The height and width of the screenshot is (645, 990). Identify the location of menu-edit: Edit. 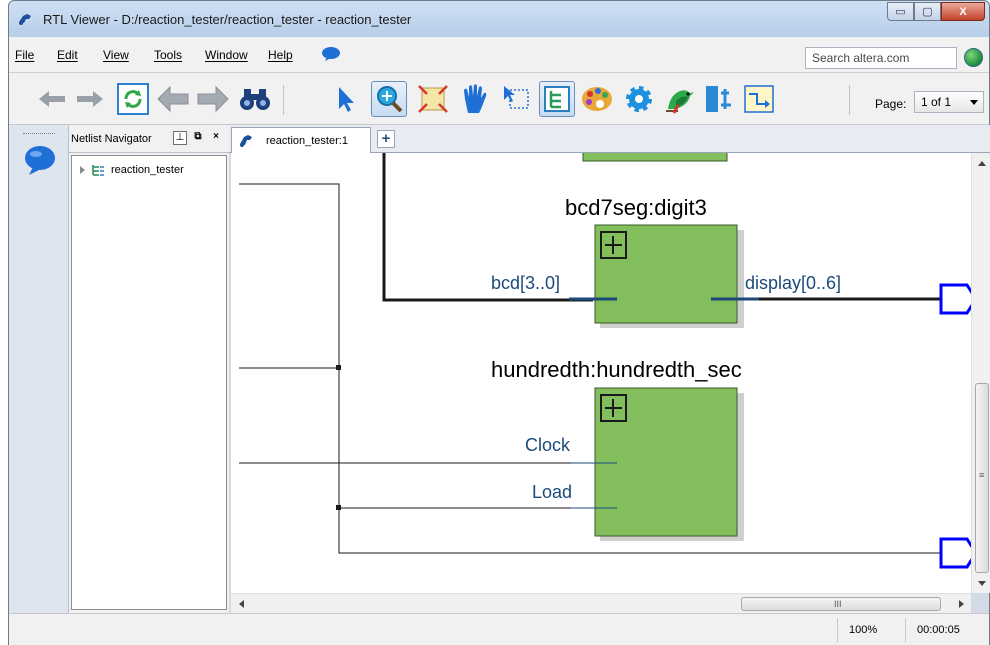
(67, 55).